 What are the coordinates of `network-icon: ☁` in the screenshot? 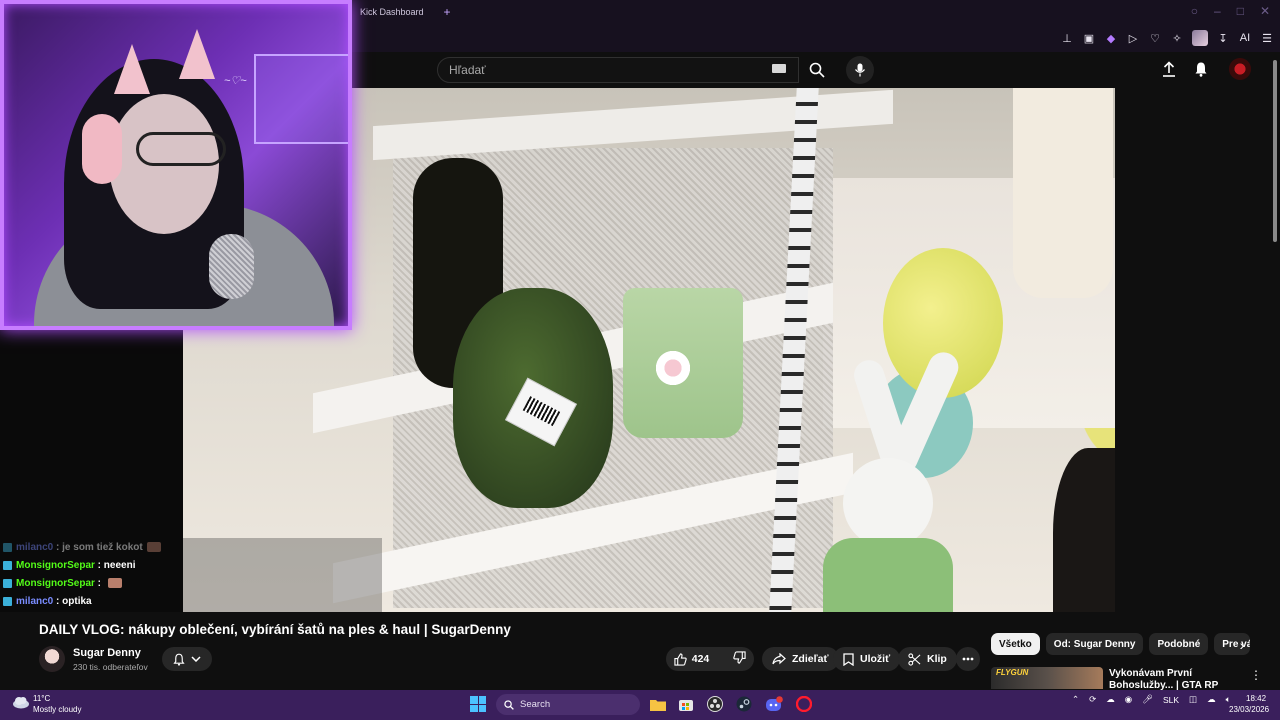 It's located at (1211, 699).